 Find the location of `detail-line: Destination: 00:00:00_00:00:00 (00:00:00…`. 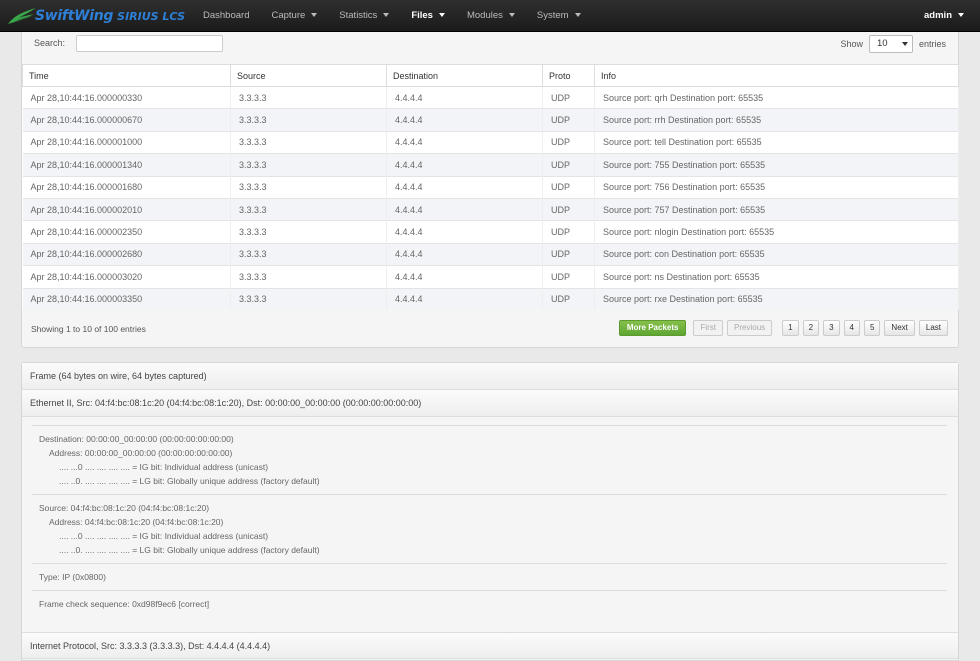

detail-line: Destination: 00:00:00_00:00:00 (00:00:00… is located at coordinates (493, 439).